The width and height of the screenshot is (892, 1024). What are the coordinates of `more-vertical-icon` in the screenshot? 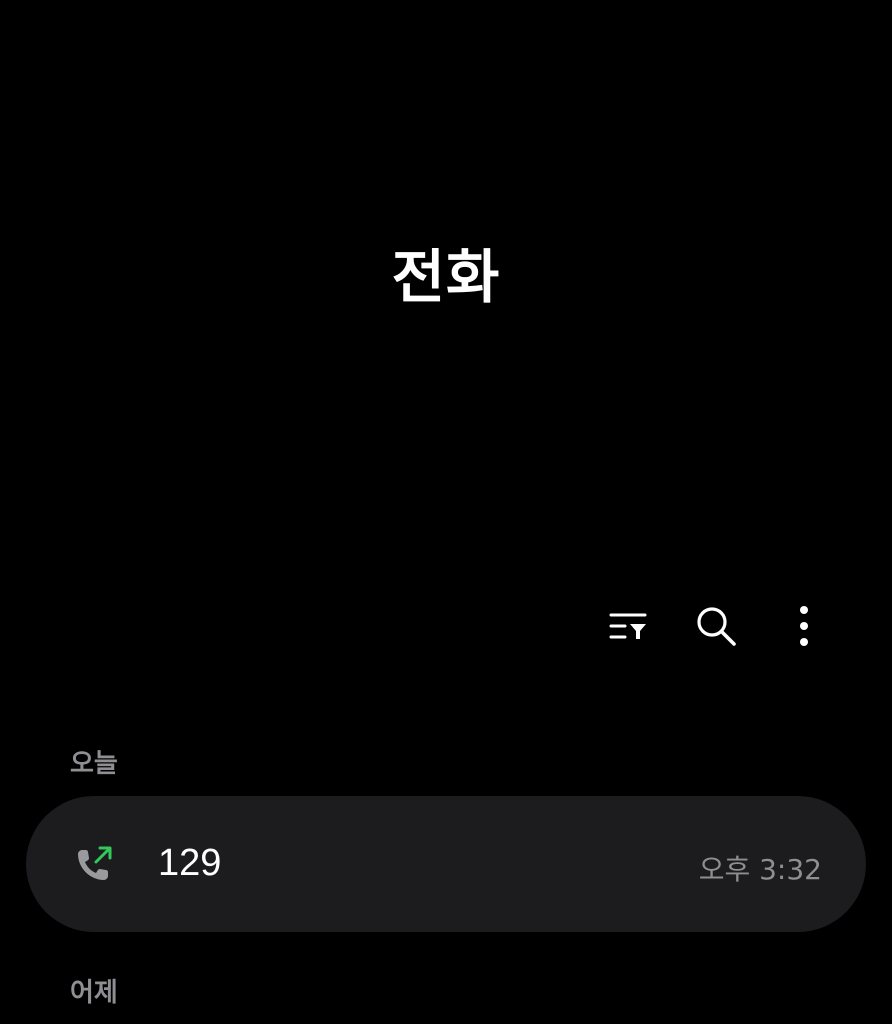 It's located at (804, 626).